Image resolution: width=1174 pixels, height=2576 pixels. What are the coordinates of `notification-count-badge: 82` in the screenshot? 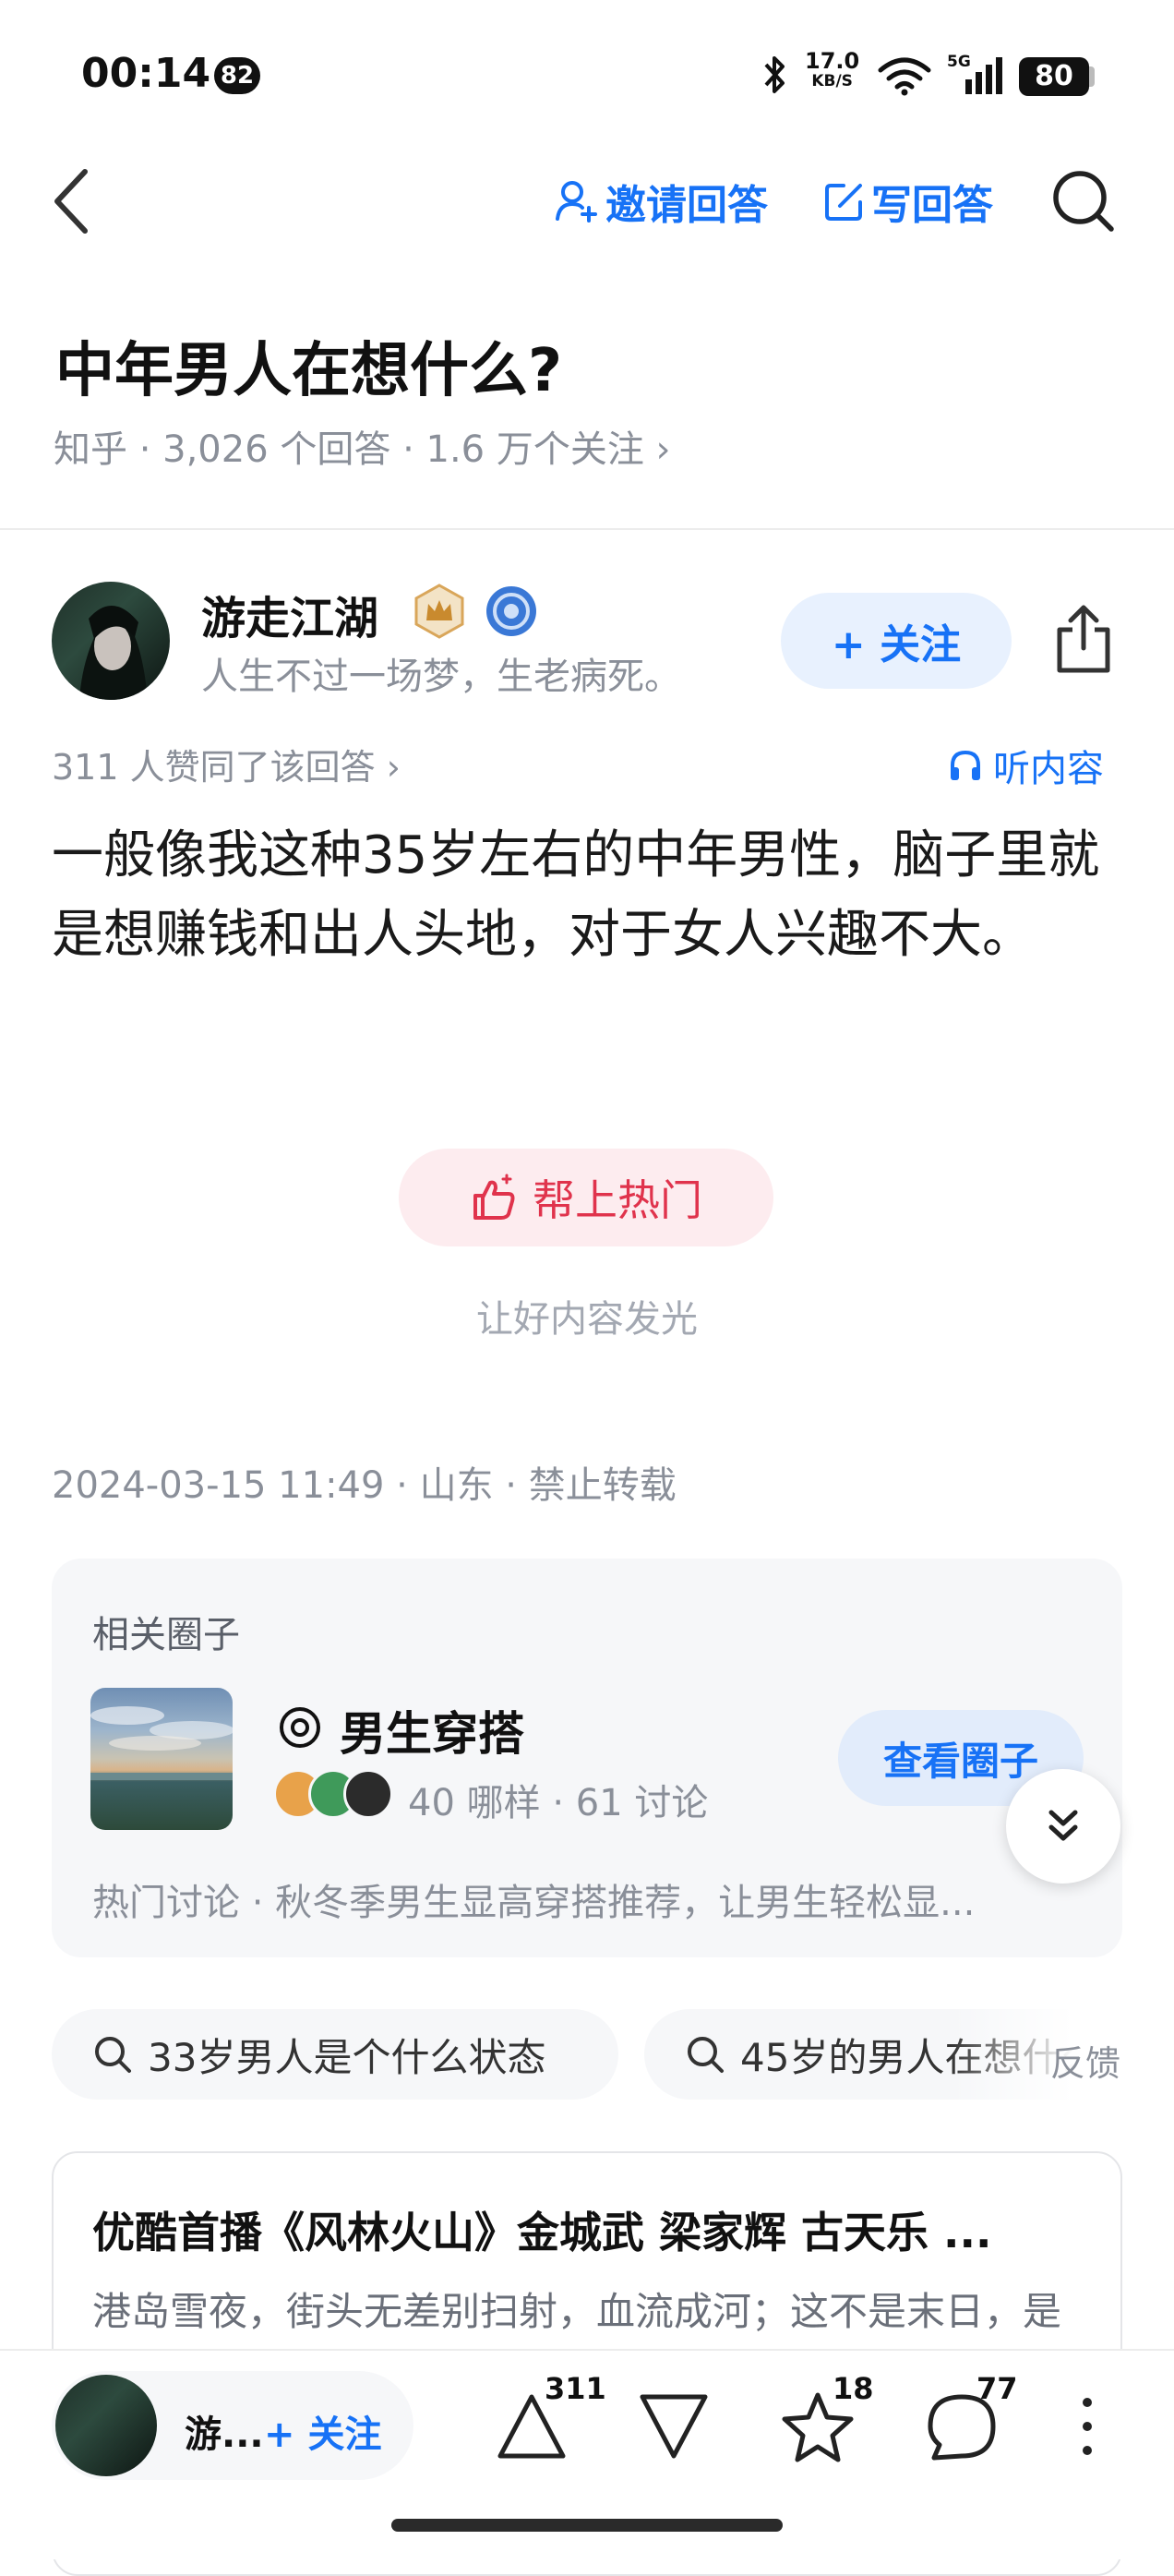 It's located at (237, 75).